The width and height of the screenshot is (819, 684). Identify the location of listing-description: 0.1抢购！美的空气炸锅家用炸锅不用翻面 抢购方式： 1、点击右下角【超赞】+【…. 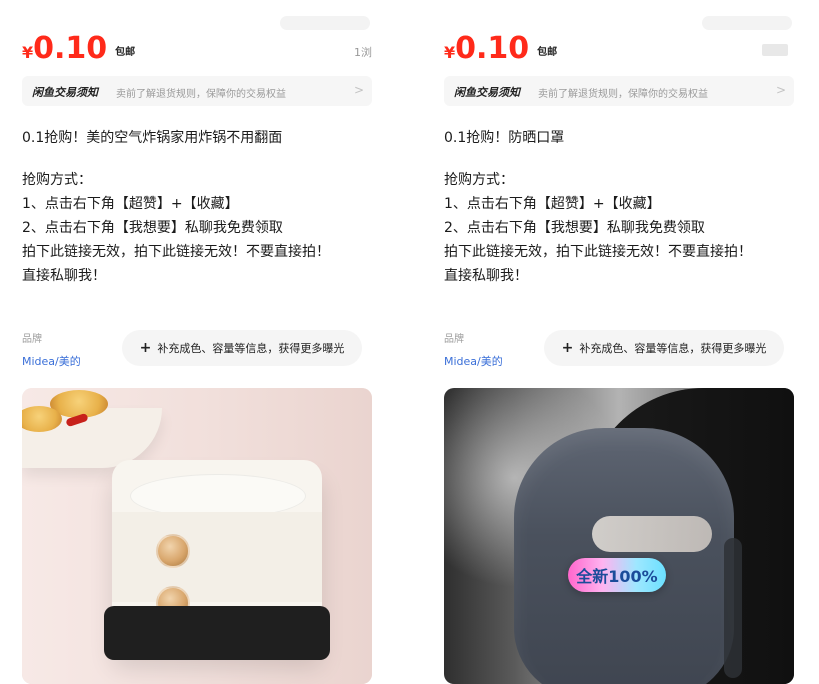
(197, 207).